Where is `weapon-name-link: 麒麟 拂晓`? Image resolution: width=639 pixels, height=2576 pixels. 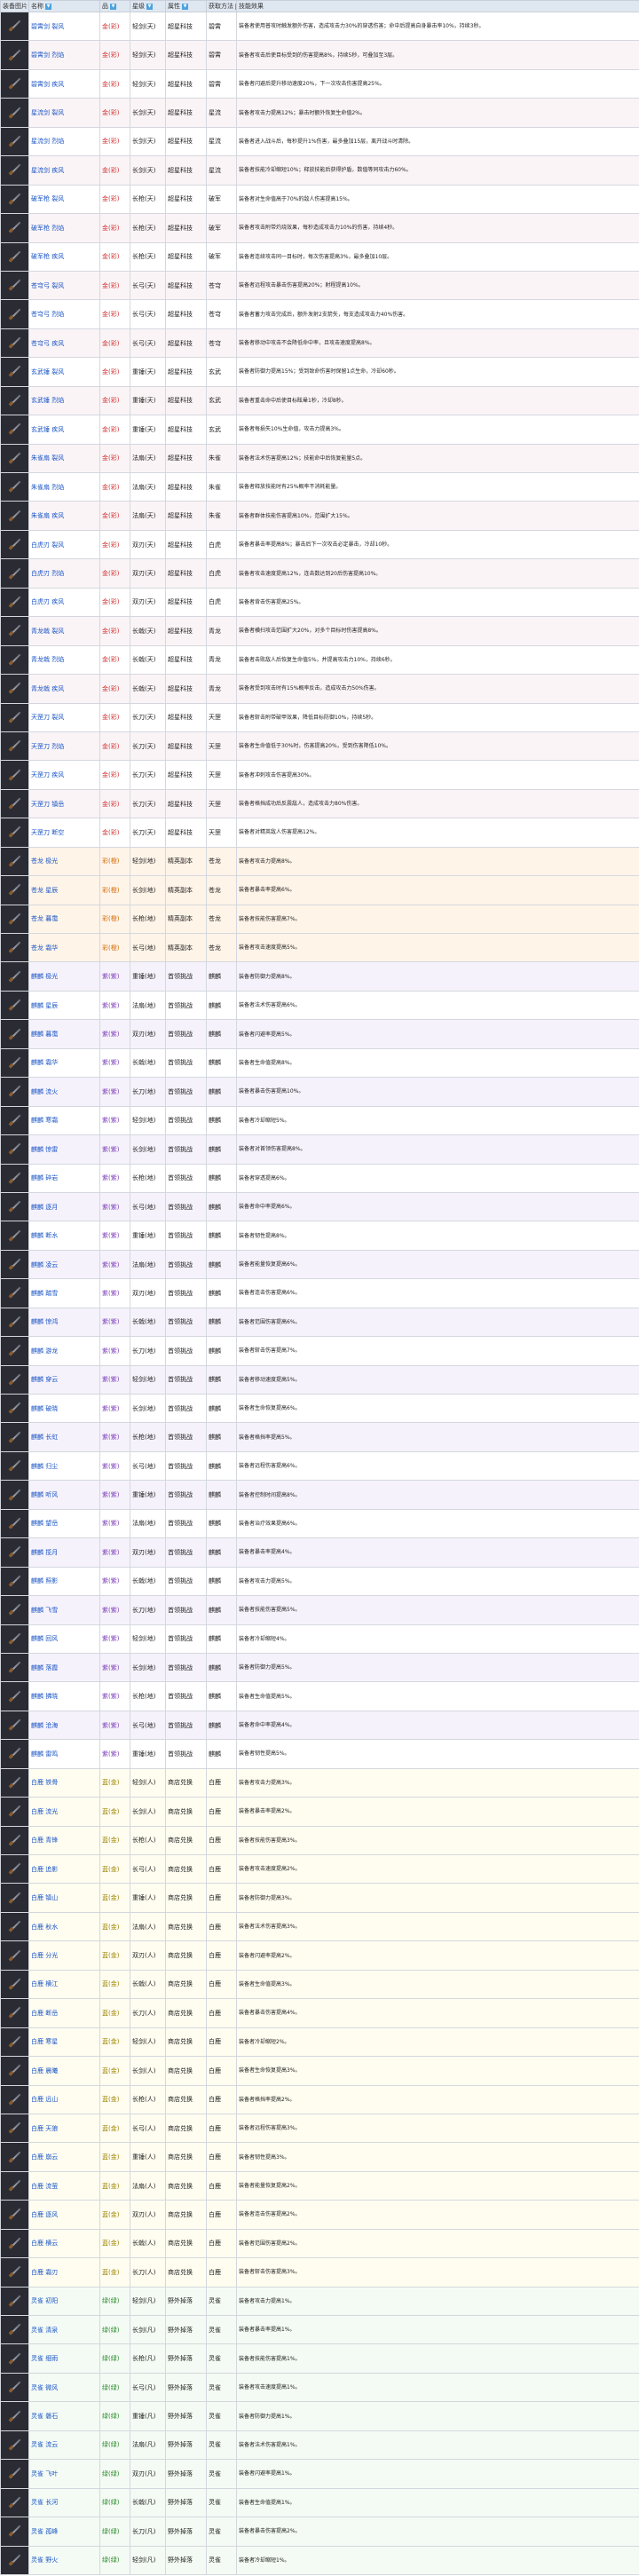
weapon-name-link: 麒麟 拂晓 is located at coordinates (64, 1696).